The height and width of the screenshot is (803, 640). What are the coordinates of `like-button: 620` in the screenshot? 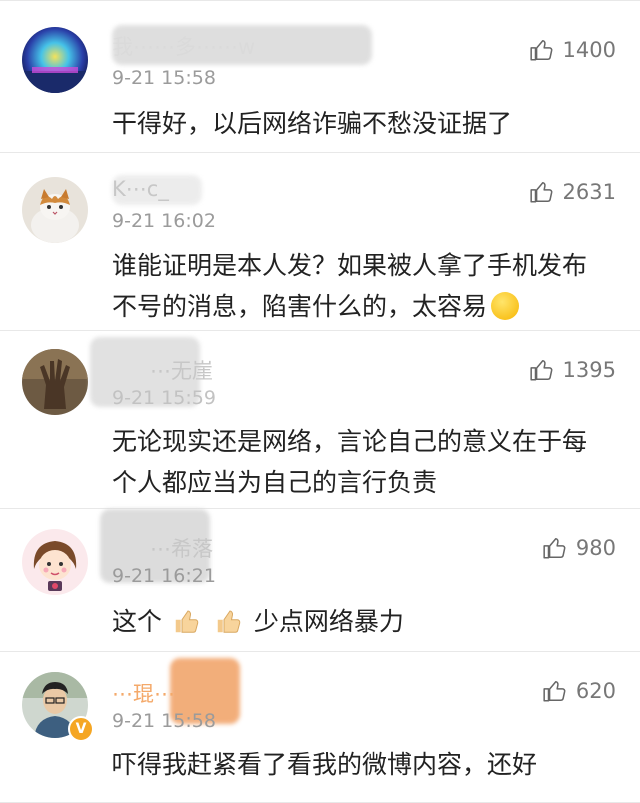 It's located at (579, 691).